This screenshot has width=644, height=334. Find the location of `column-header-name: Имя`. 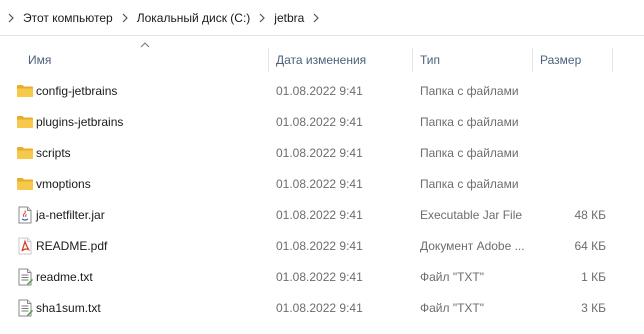

column-header-name: Имя is located at coordinates (148, 60).